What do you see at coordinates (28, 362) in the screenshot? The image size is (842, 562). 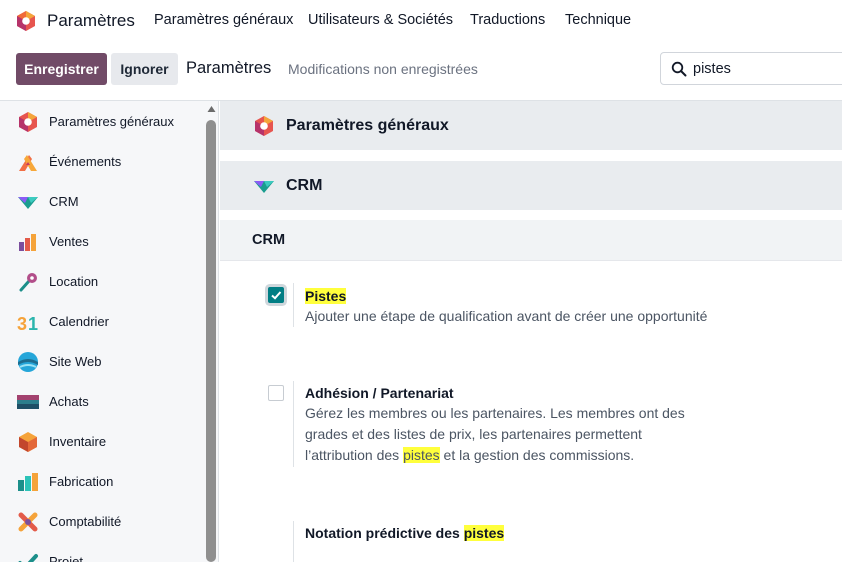 I see `website-app-icon` at bounding box center [28, 362].